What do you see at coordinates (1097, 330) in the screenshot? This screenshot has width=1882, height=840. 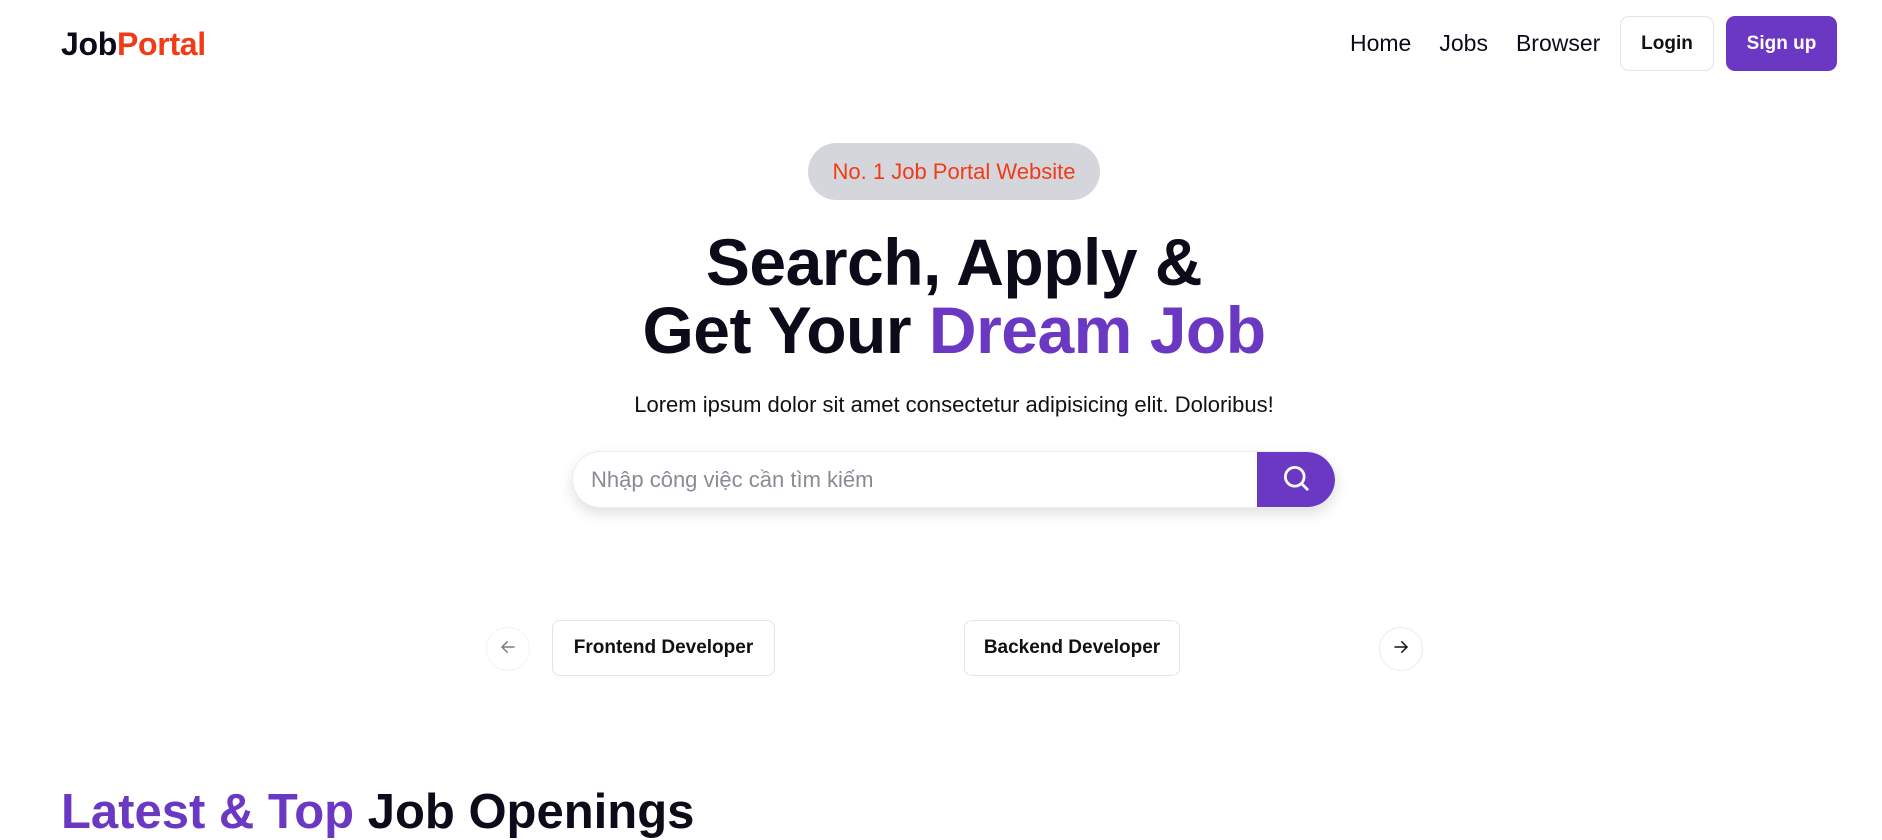 I see `hero-title-accent: Dream Job` at bounding box center [1097, 330].